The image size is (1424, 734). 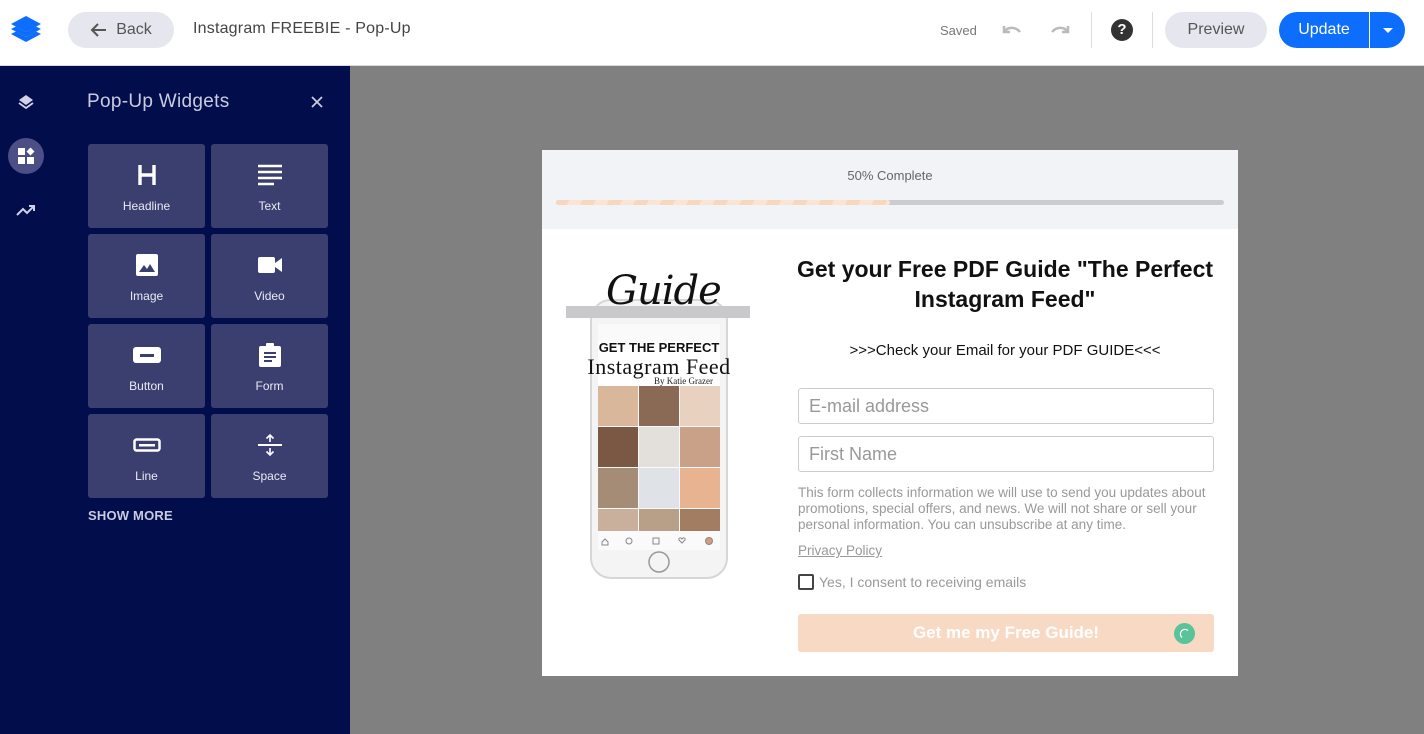 I want to click on widget-text: Text, so click(x=269, y=186).